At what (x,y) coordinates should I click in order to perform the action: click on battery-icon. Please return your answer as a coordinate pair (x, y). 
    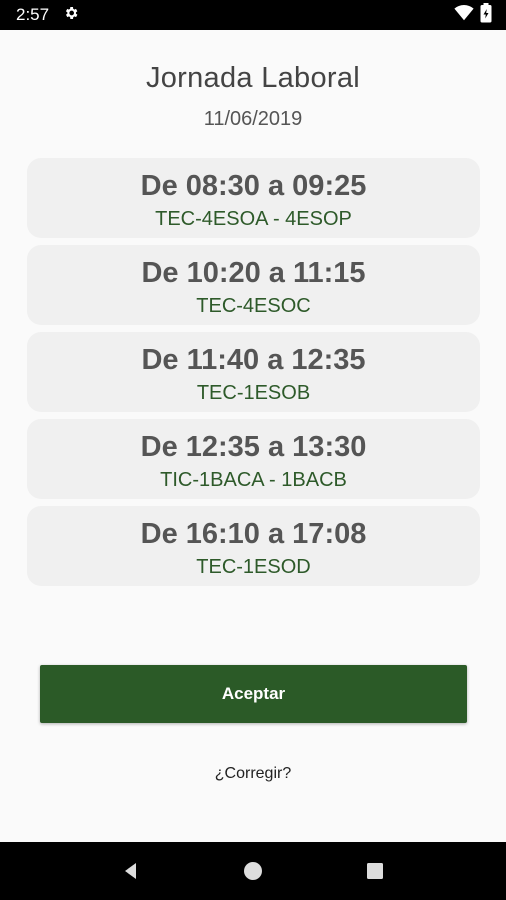
    Looking at the image, I should click on (486, 15).